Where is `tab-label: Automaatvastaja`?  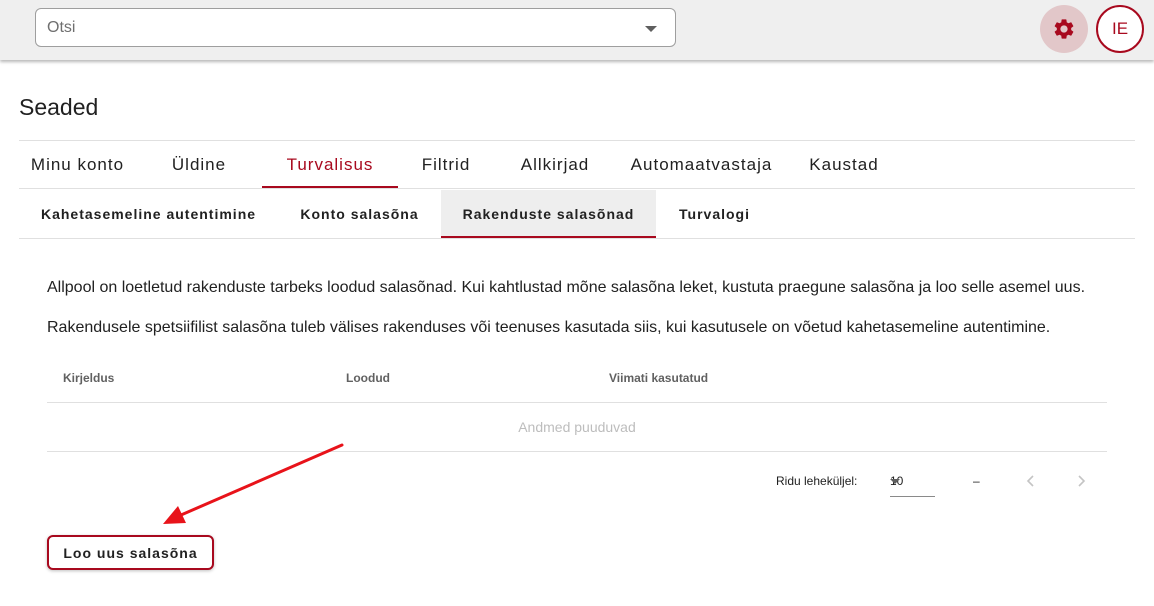
tab-label: Automaatvastaja is located at coordinates (701, 164).